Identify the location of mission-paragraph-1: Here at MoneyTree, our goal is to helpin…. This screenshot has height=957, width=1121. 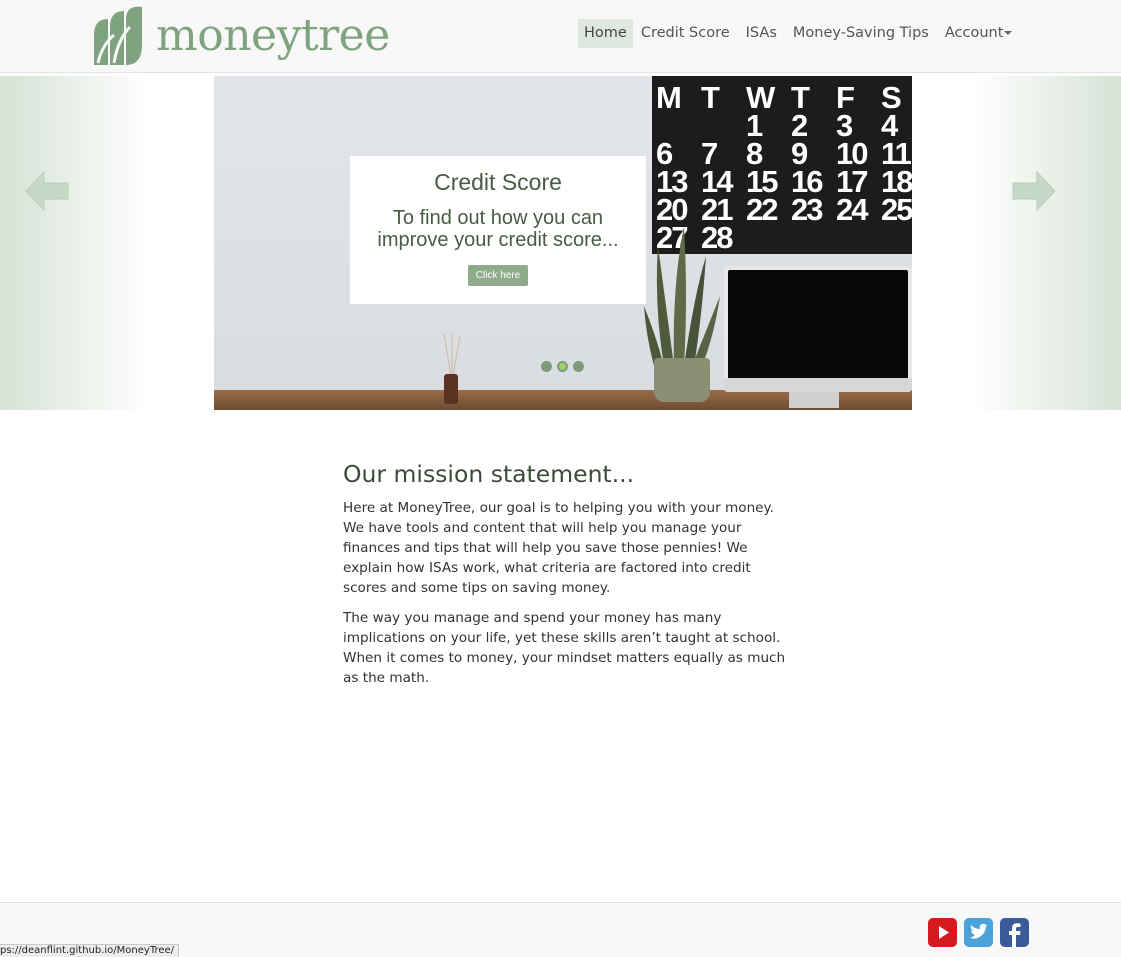
(558, 548).